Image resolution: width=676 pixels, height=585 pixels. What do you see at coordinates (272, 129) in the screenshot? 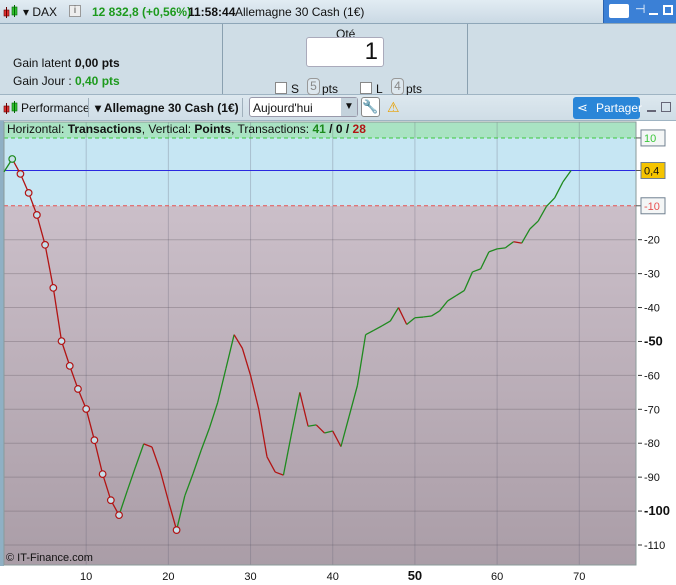
I see `legend-t-label: , Transactions:` at bounding box center [272, 129].